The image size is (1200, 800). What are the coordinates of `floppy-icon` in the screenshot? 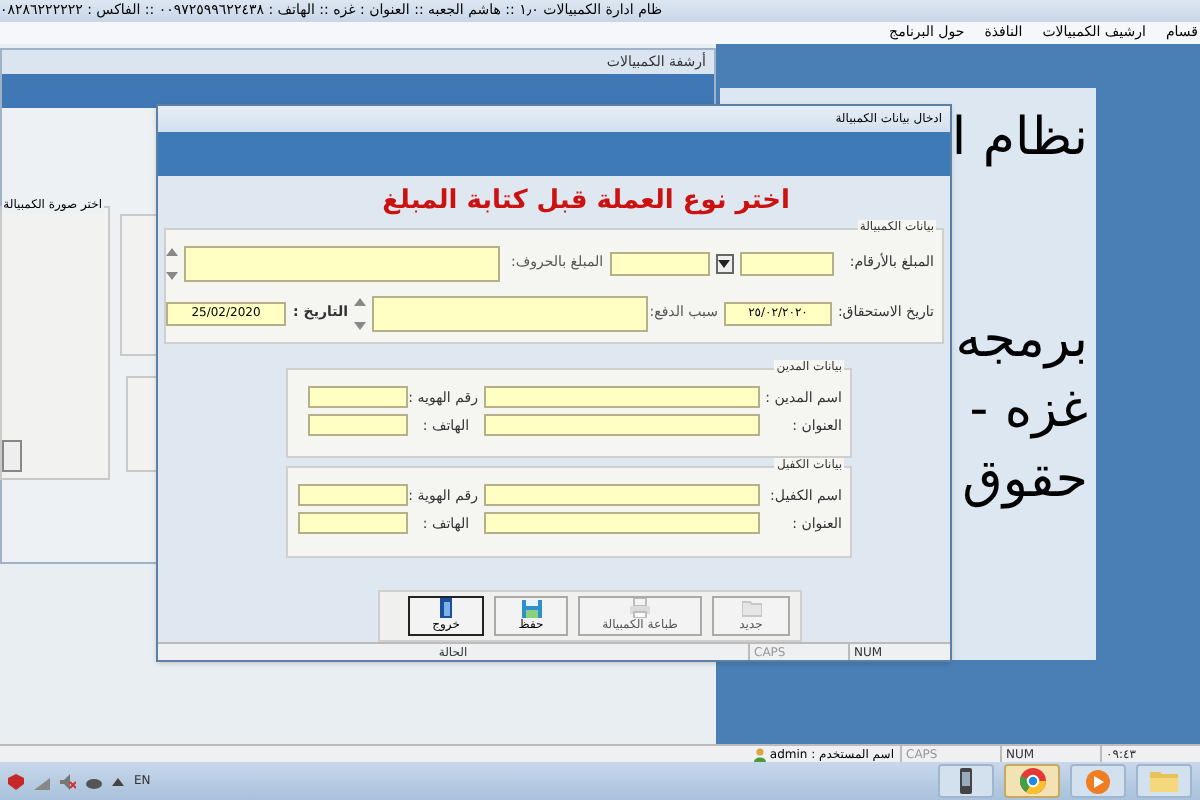 It's located at (531, 607).